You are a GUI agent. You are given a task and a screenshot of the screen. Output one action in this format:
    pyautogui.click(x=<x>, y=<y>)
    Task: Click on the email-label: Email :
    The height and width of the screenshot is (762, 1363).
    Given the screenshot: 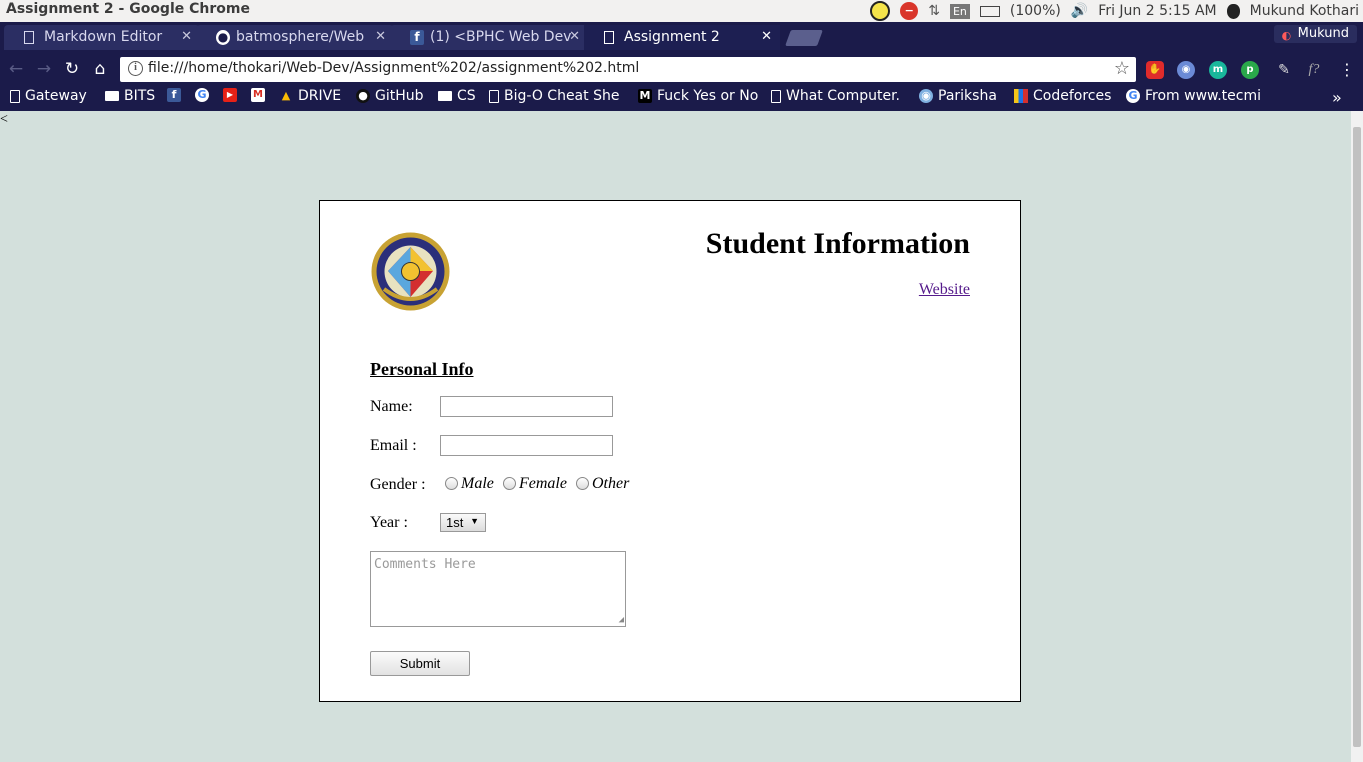 What is the action you would take?
    pyautogui.click(x=393, y=445)
    